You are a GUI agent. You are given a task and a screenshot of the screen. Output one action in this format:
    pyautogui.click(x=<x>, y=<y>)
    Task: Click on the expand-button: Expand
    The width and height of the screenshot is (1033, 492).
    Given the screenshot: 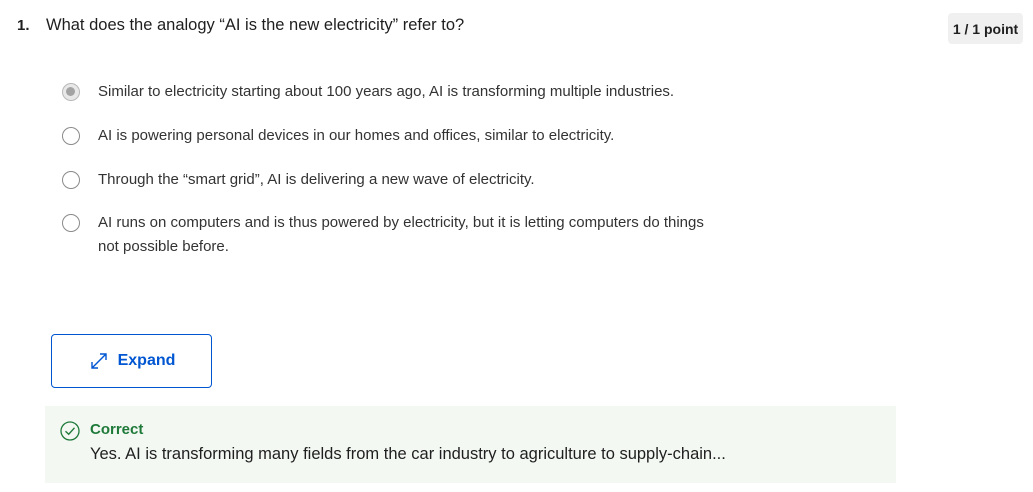 What is the action you would take?
    pyautogui.click(x=131, y=361)
    